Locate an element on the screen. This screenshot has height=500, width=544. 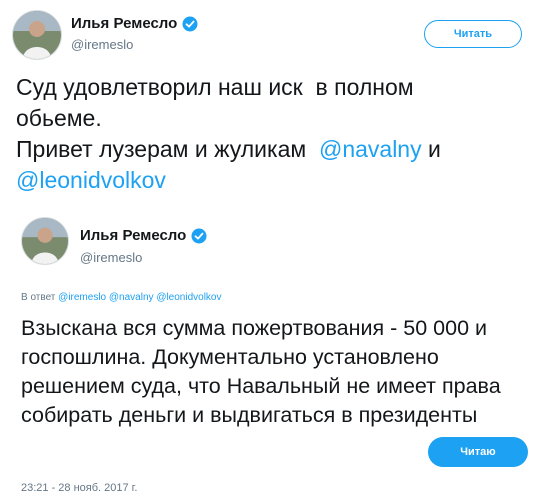
reply-mention: @navalny is located at coordinates (131, 297).